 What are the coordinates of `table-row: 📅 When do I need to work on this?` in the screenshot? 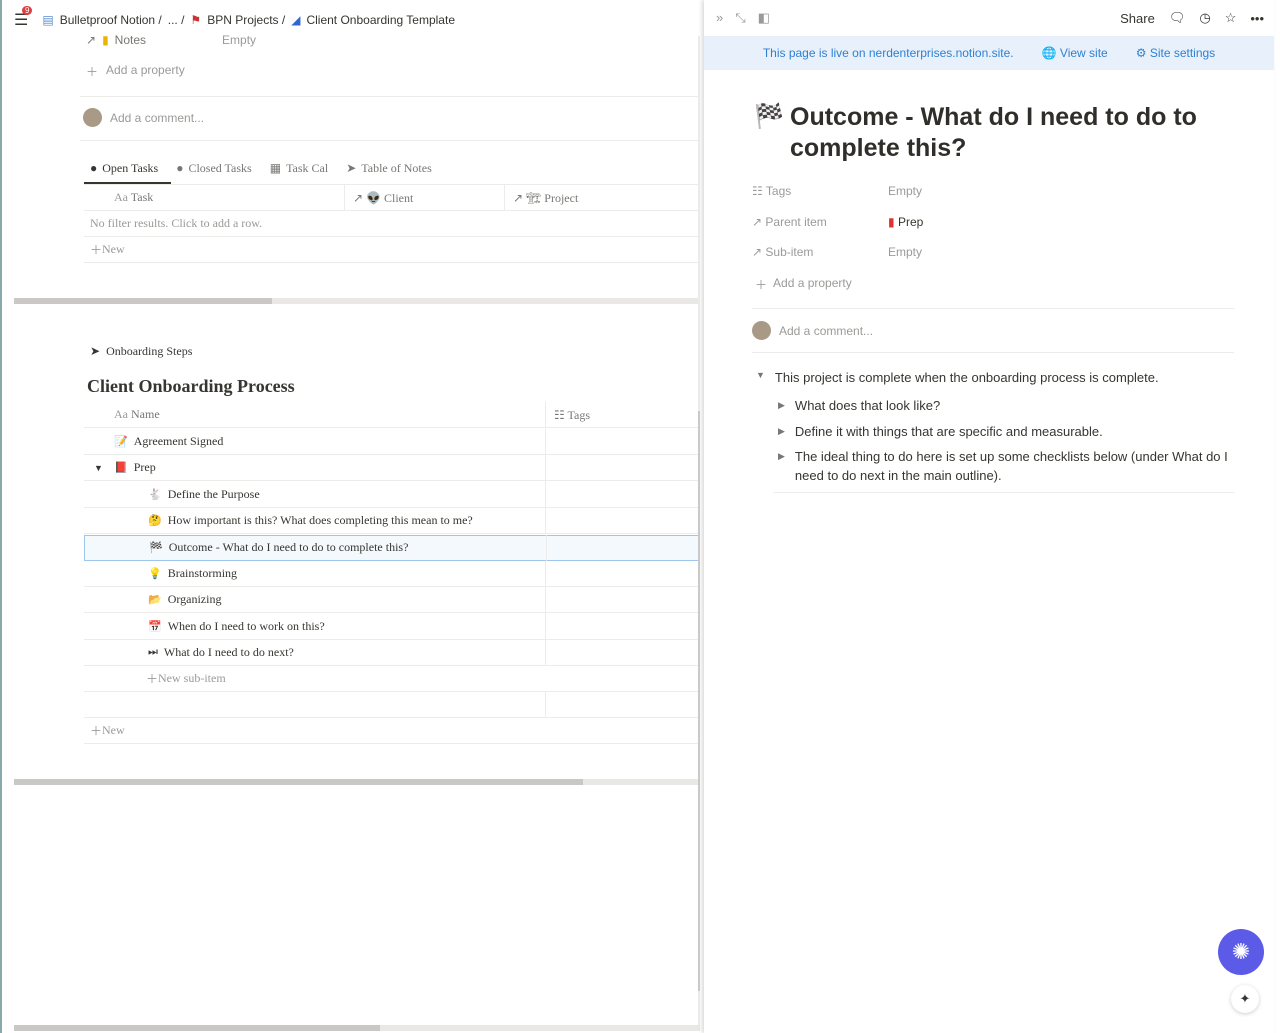 It's located at (392, 626).